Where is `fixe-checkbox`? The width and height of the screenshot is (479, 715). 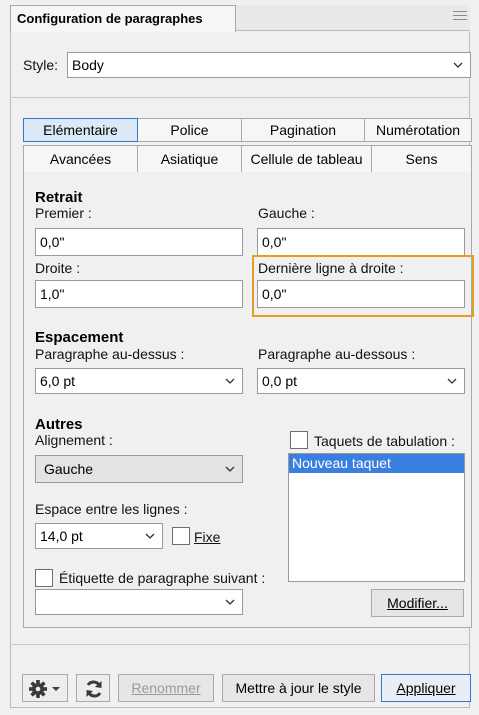
fixe-checkbox is located at coordinates (181, 536).